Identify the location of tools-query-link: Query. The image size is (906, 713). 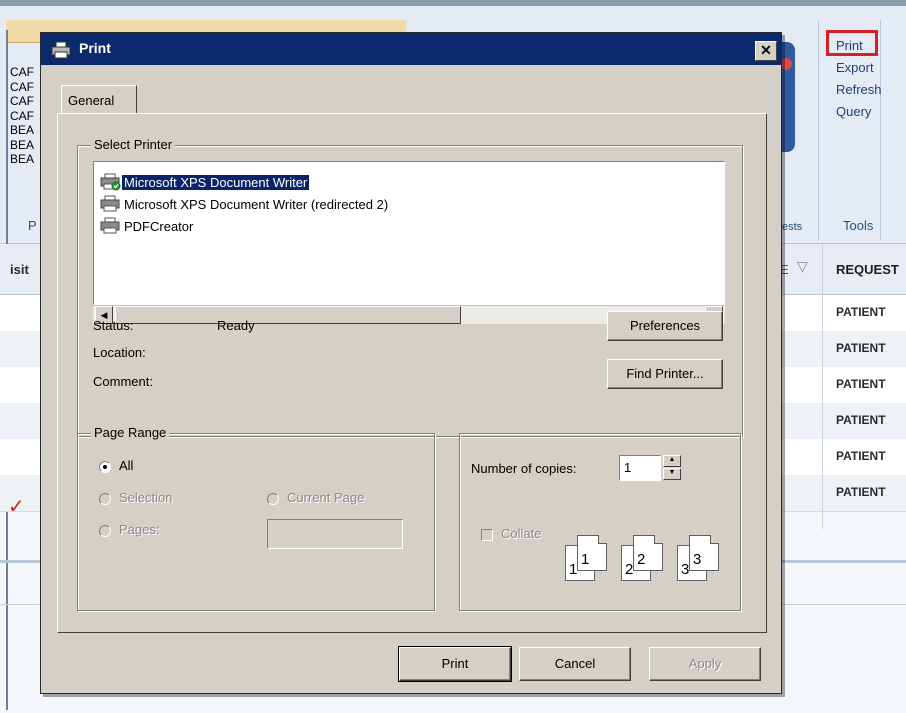
(859, 112).